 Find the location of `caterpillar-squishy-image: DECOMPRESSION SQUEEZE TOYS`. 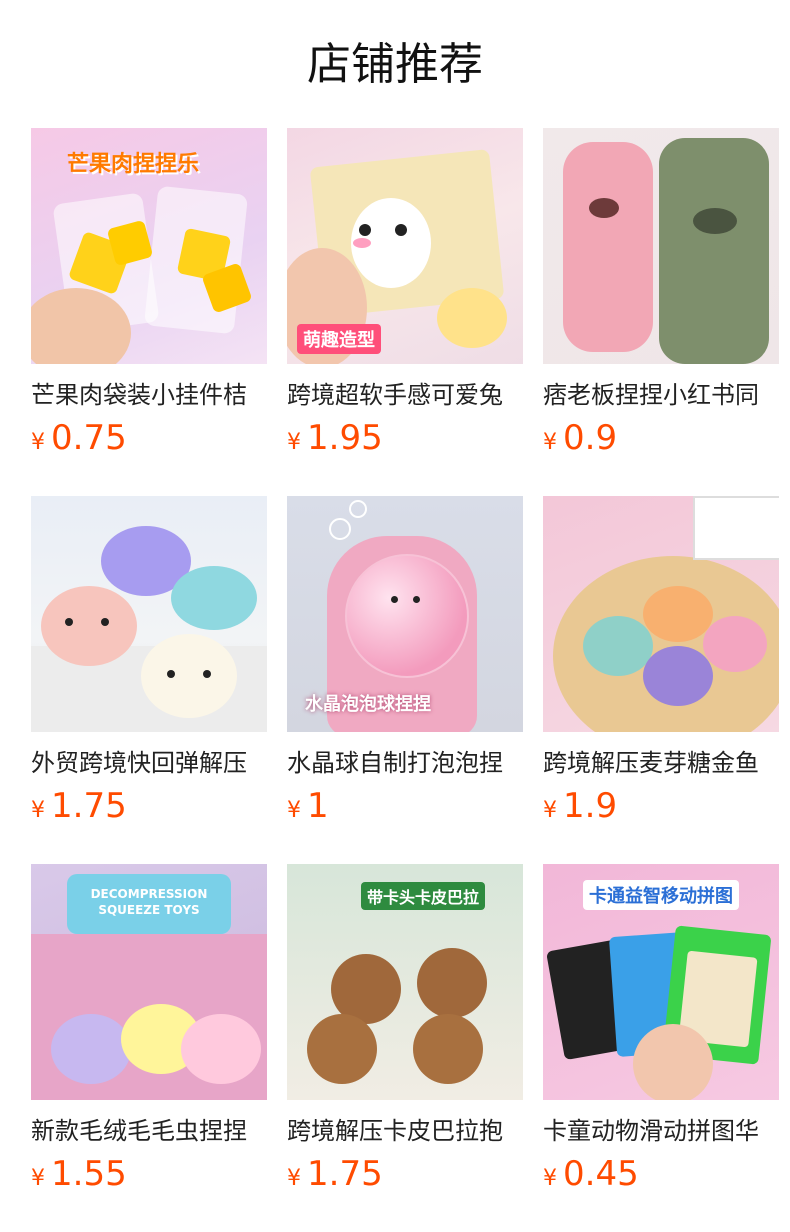

caterpillar-squishy-image: DECOMPRESSION SQUEEZE TOYS is located at coordinates (149, 982).